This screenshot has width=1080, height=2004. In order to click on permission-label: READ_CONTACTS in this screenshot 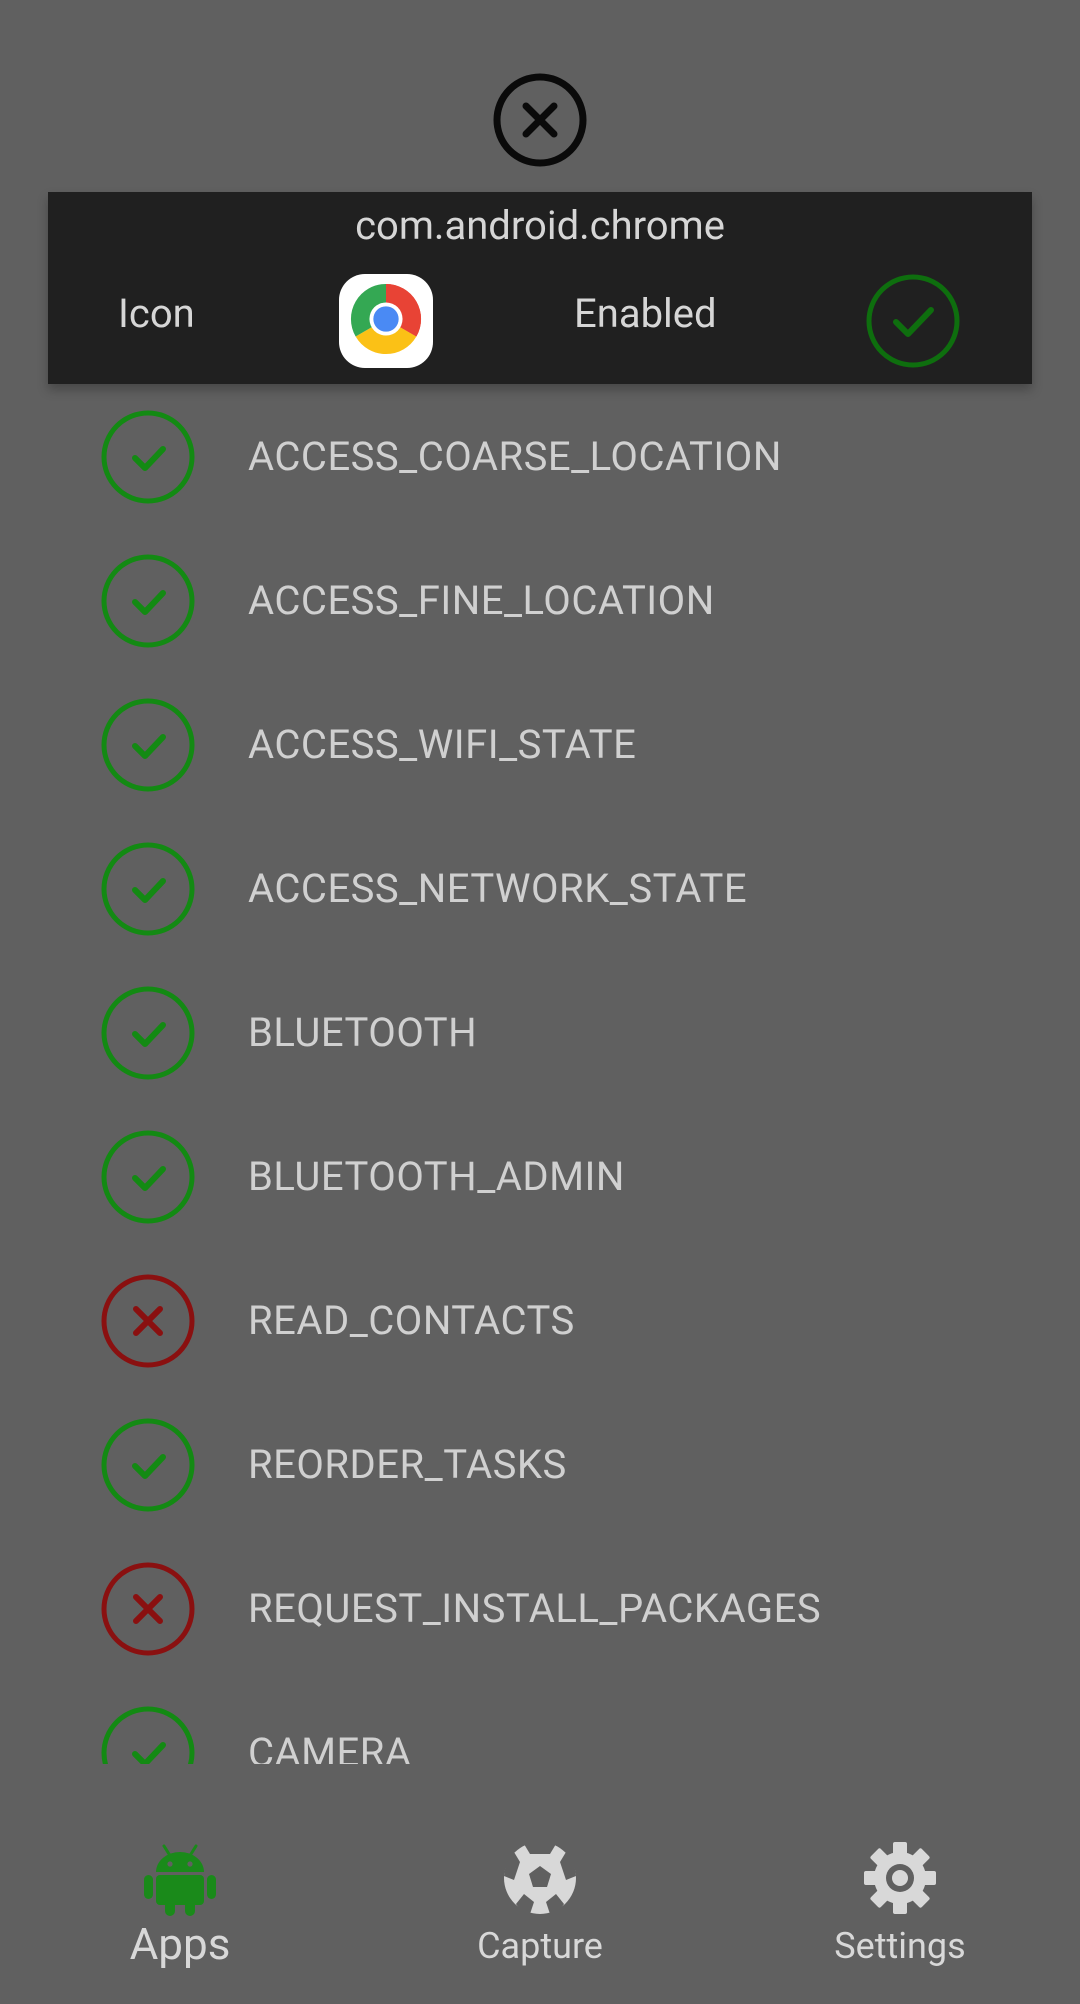, I will do `click(411, 1320)`.